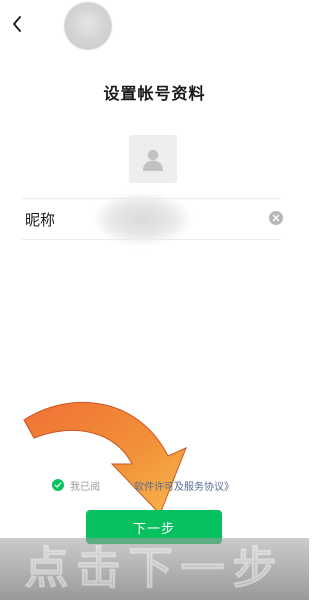  I want to click on avatar-upload, so click(153, 159).